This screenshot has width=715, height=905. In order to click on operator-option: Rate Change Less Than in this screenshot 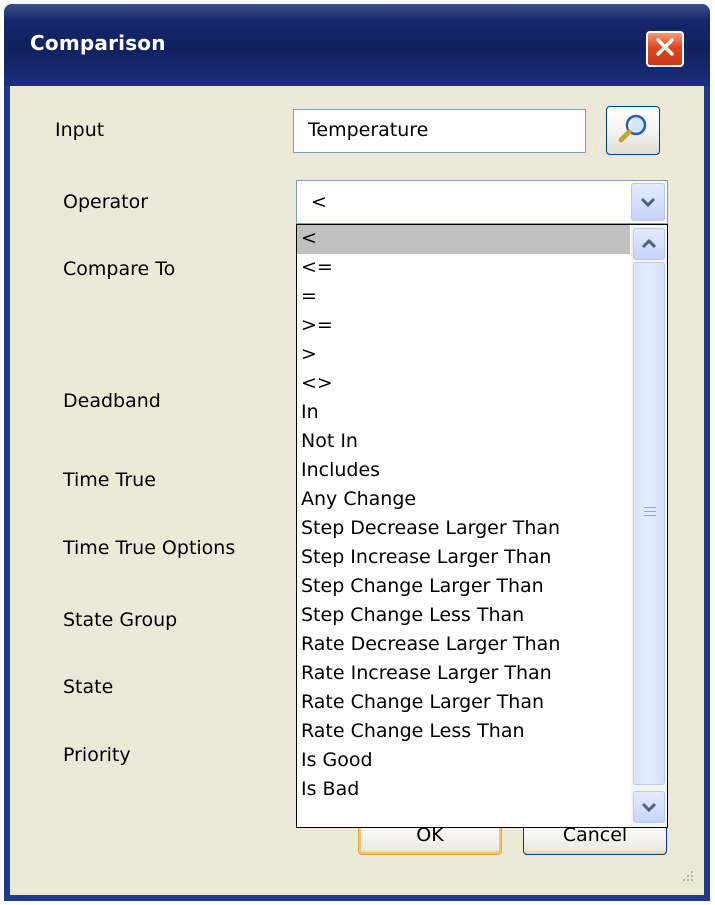, I will do `click(463, 732)`.